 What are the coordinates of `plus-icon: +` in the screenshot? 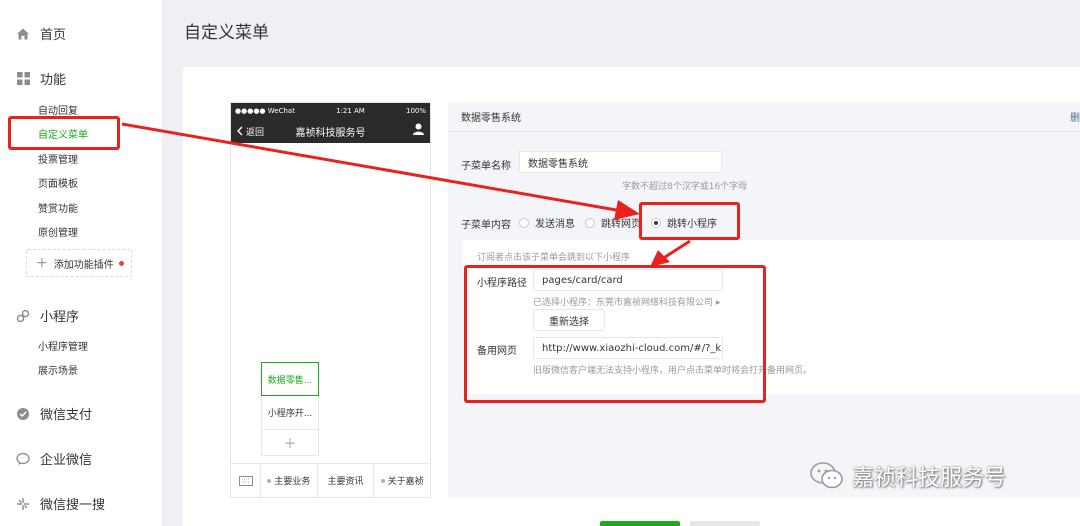 It's located at (42, 263).